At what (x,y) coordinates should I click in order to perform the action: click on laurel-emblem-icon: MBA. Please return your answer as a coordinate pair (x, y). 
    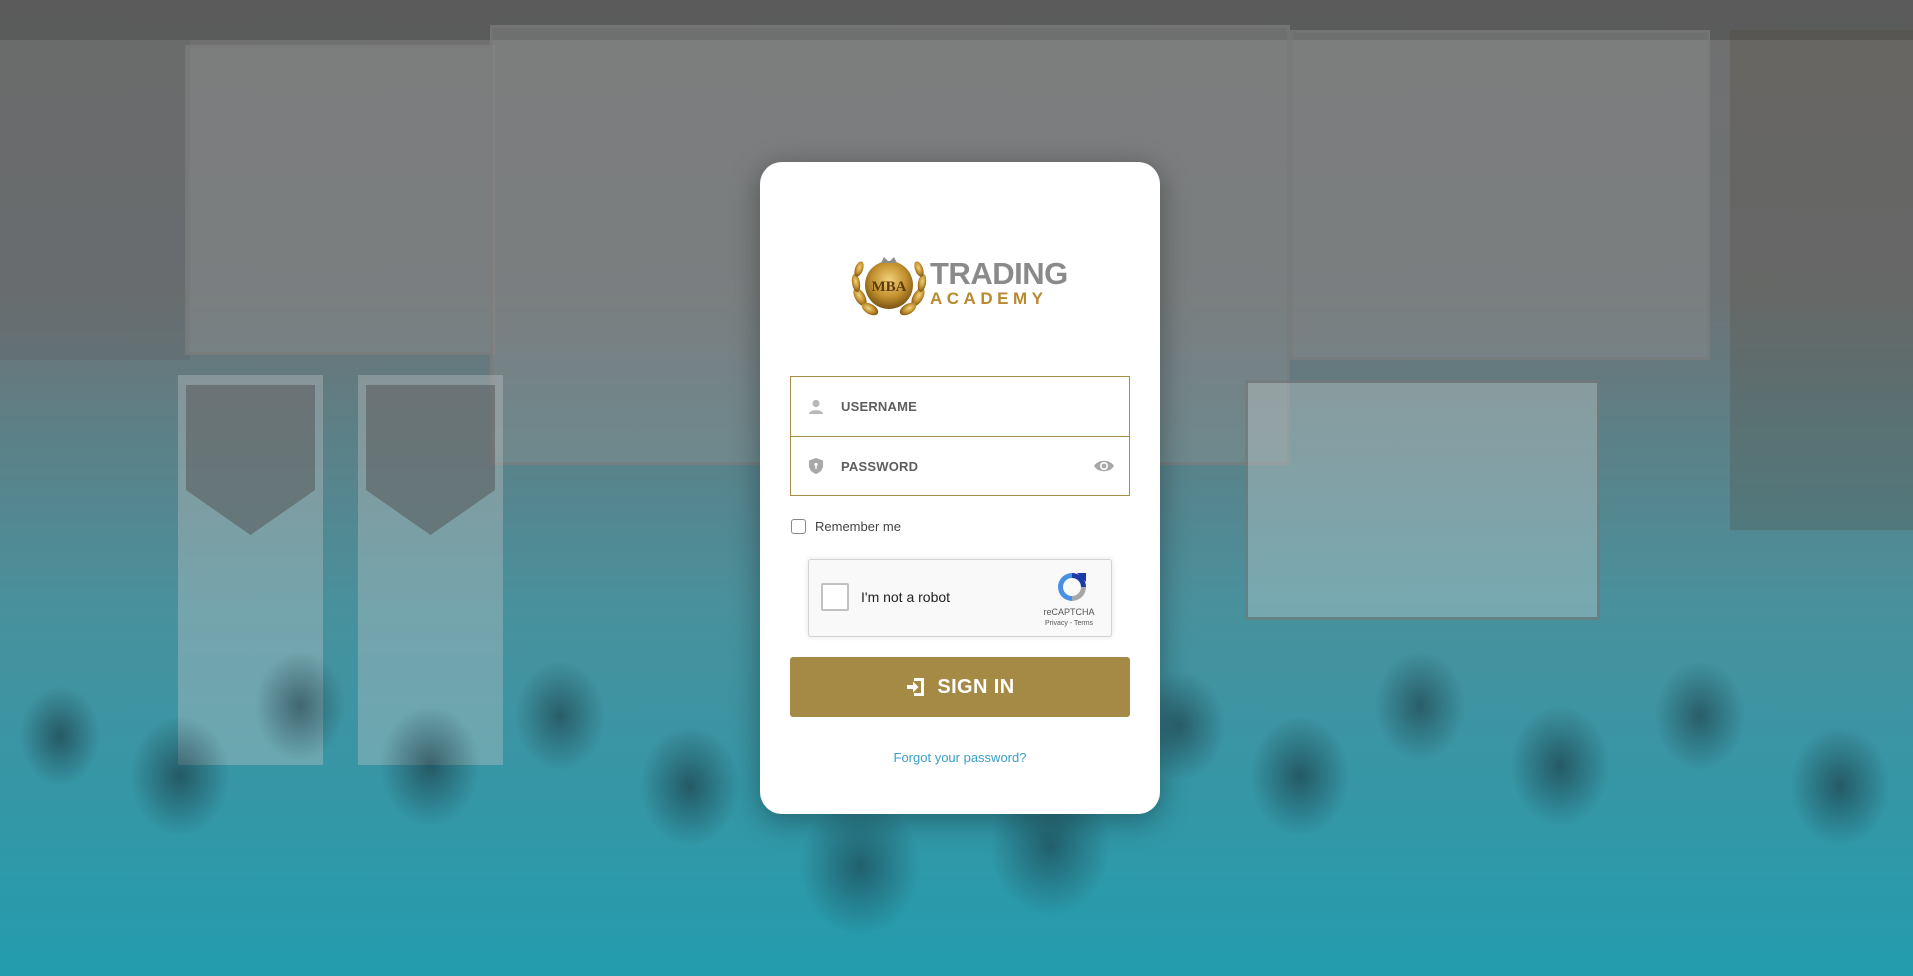
    Looking at the image, I should click on (889, 286).